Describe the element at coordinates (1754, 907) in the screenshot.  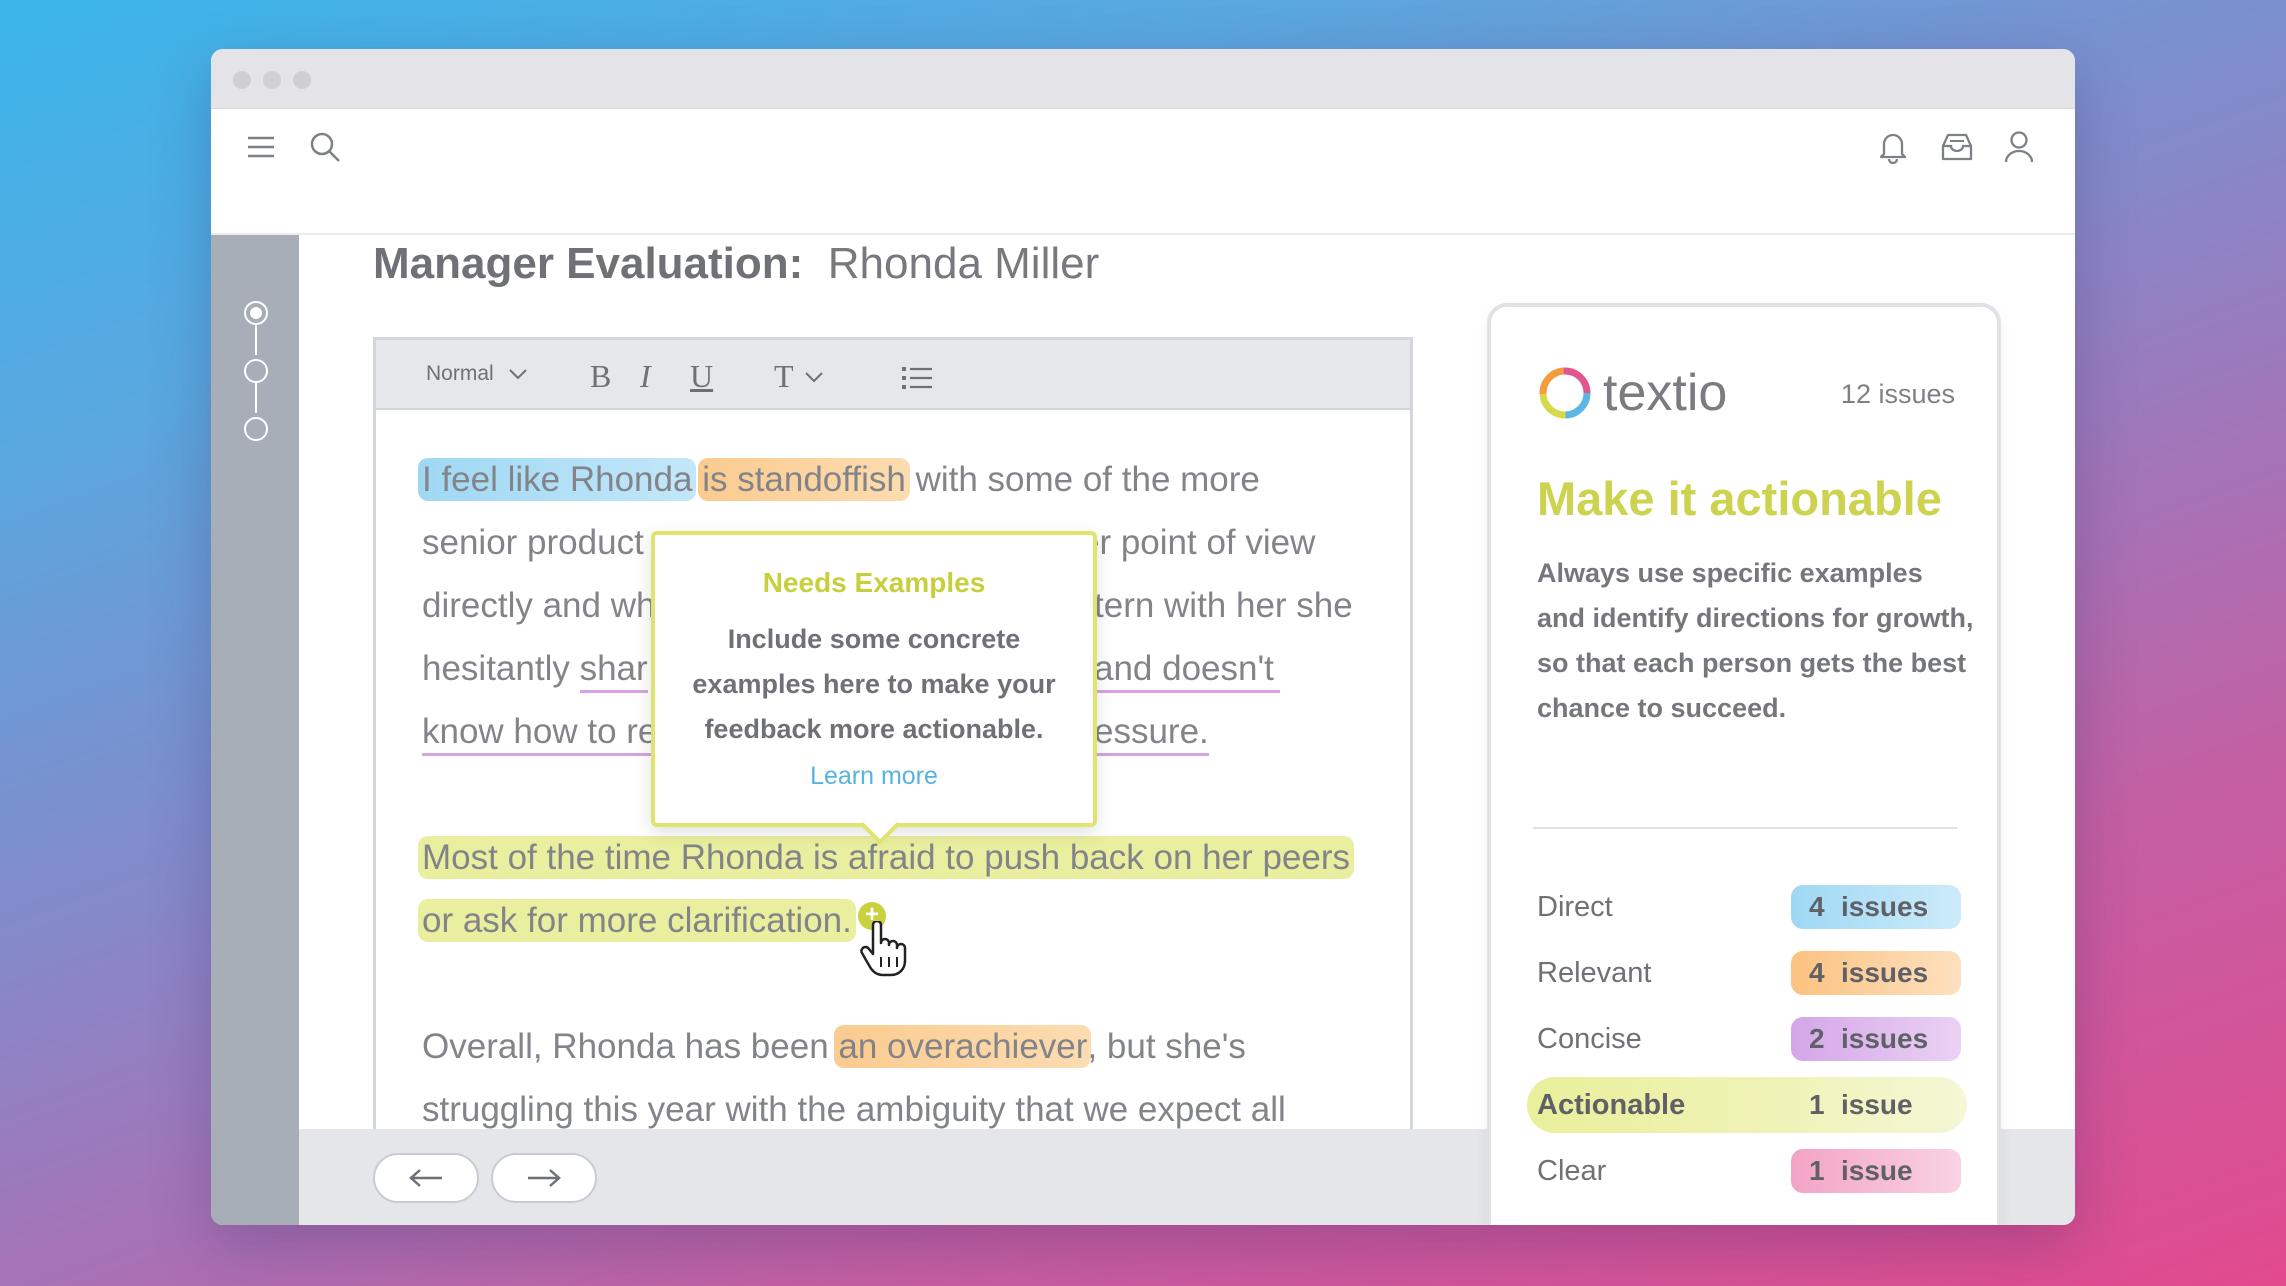
I see `category-row-direct: Direct 4 issues` at that location.